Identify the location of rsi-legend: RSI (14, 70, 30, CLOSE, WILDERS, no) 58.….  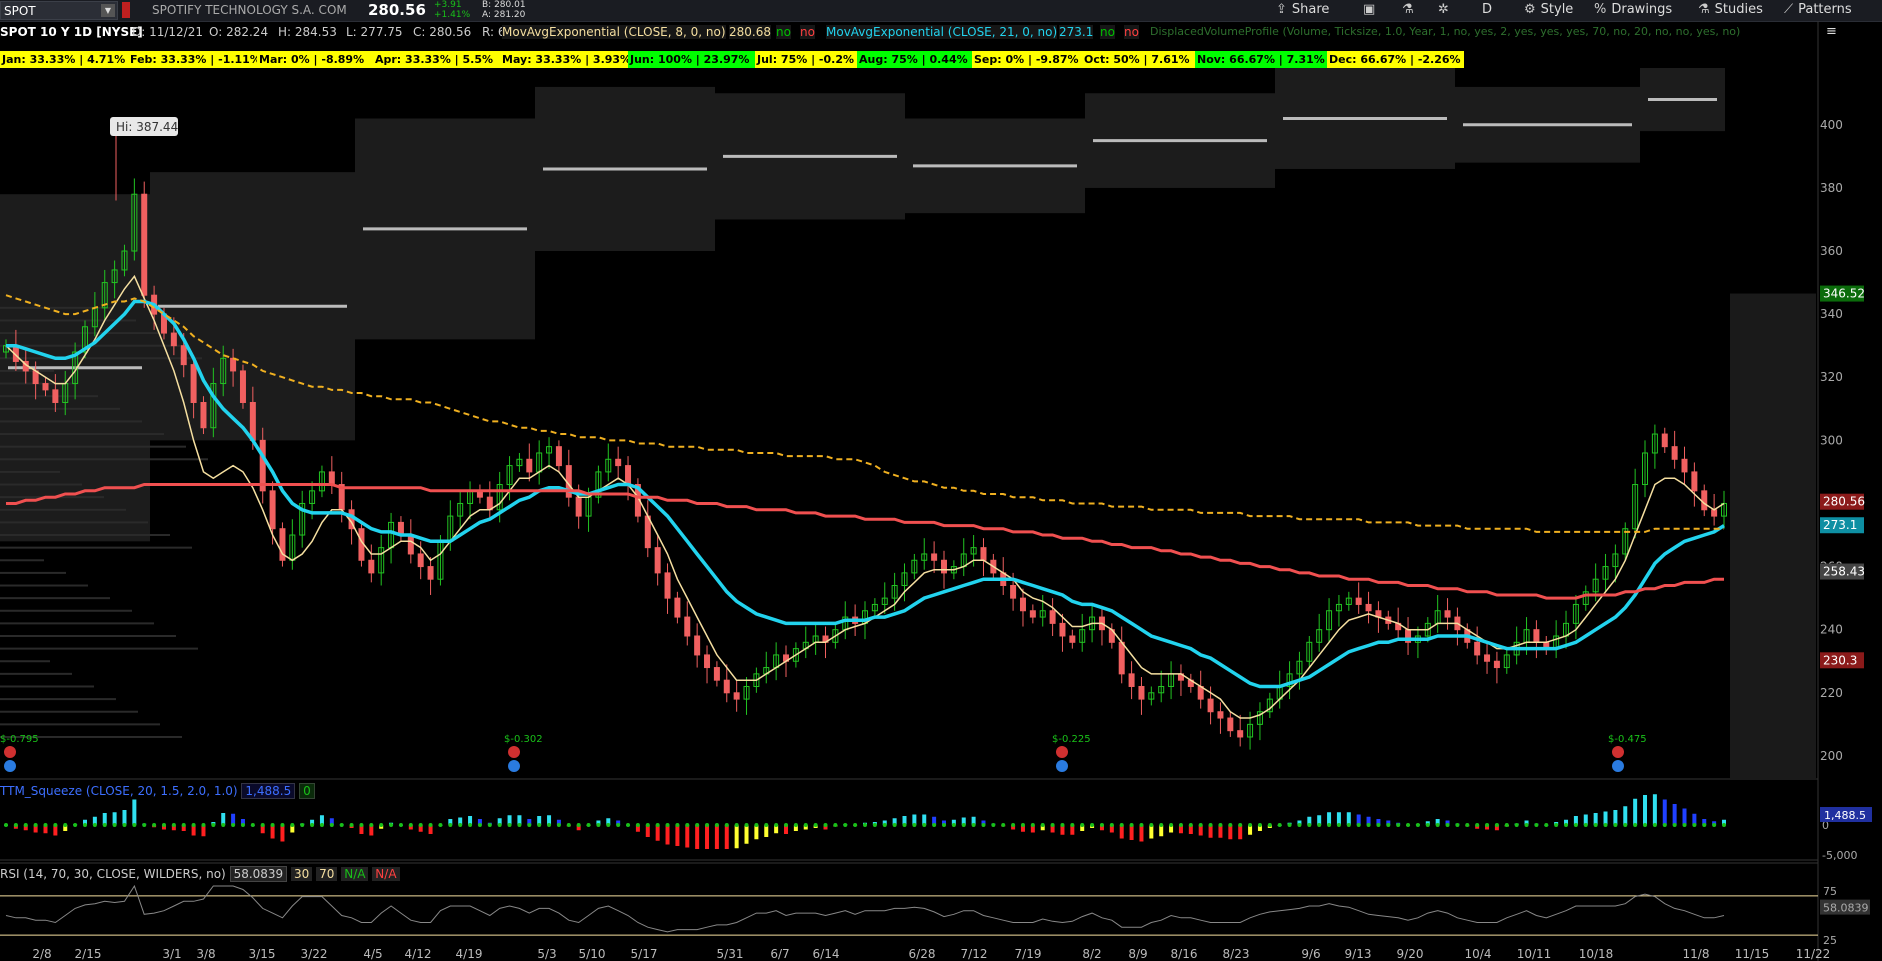
(200, 874).